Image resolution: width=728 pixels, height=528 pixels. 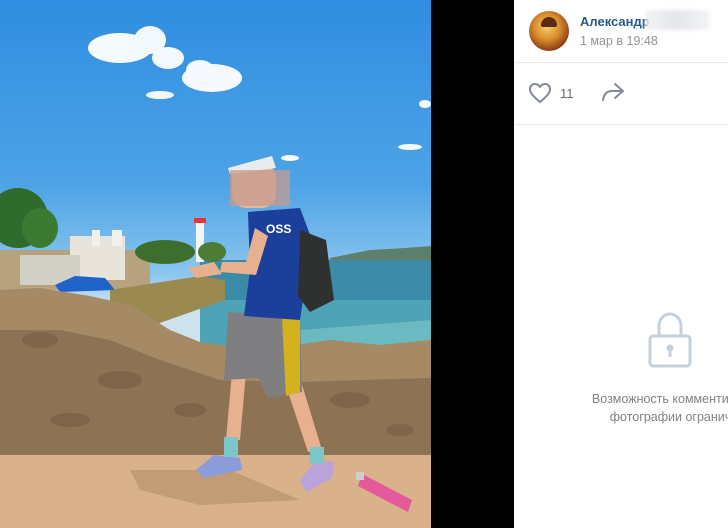 I want to click on viewer-background, so click(x=472, y=264).